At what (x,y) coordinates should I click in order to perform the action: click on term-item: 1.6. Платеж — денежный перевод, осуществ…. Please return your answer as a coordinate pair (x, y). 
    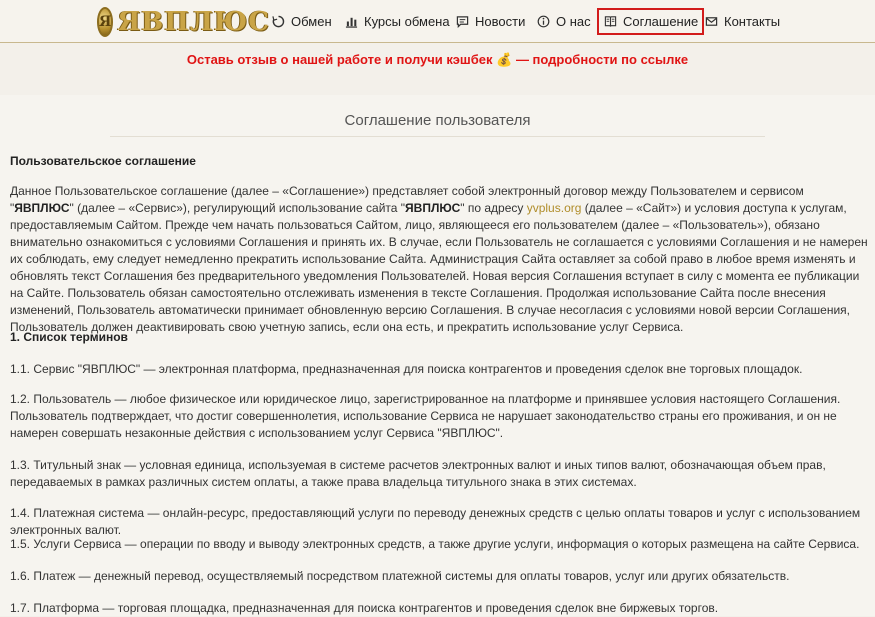
    Looking at the image, I should click on (400, 576).